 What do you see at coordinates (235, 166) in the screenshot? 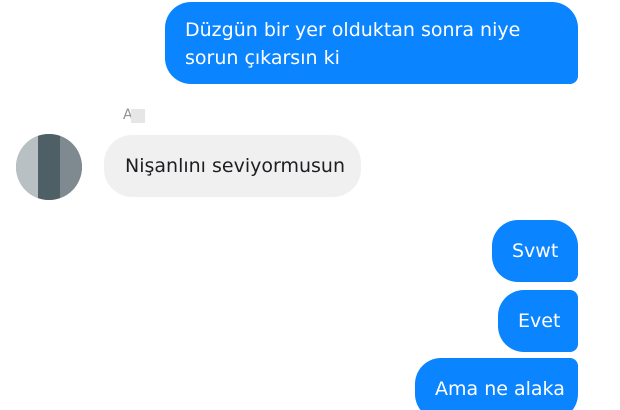
I see `message-text: Nişanlını seviyormusun` at bounding box center [235, 166].